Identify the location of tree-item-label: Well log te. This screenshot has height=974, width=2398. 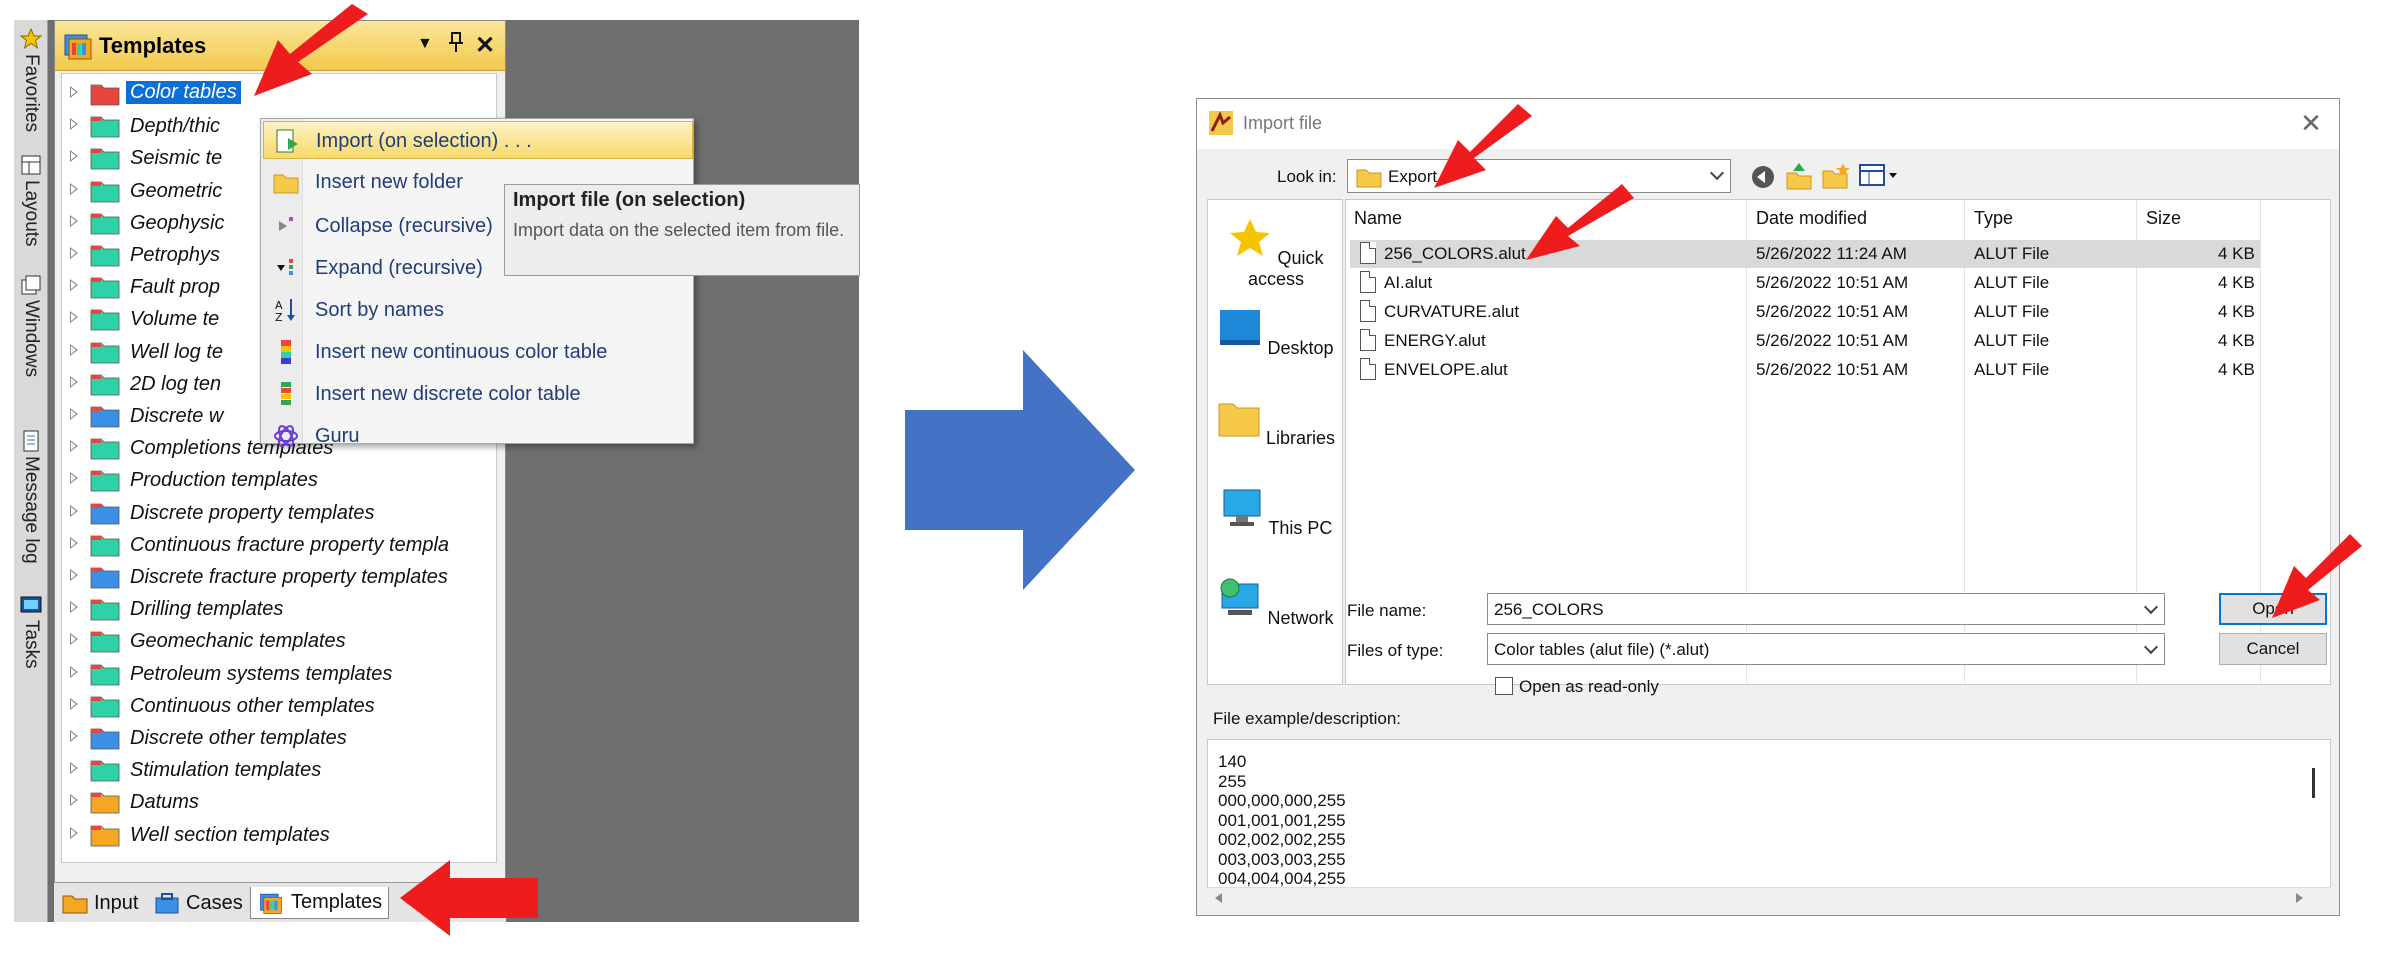
(177, 351).